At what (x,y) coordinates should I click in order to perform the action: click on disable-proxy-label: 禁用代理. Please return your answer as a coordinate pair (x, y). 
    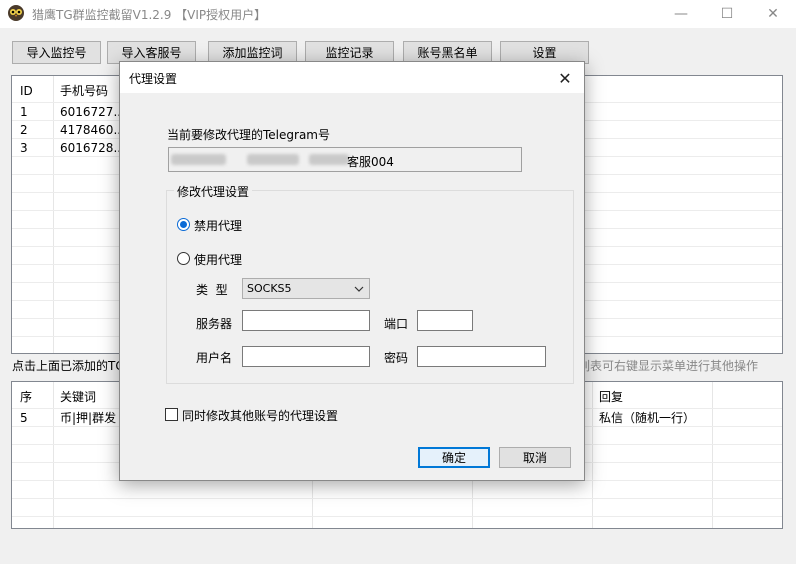
    Looking at the image, I should click on (218, 225).